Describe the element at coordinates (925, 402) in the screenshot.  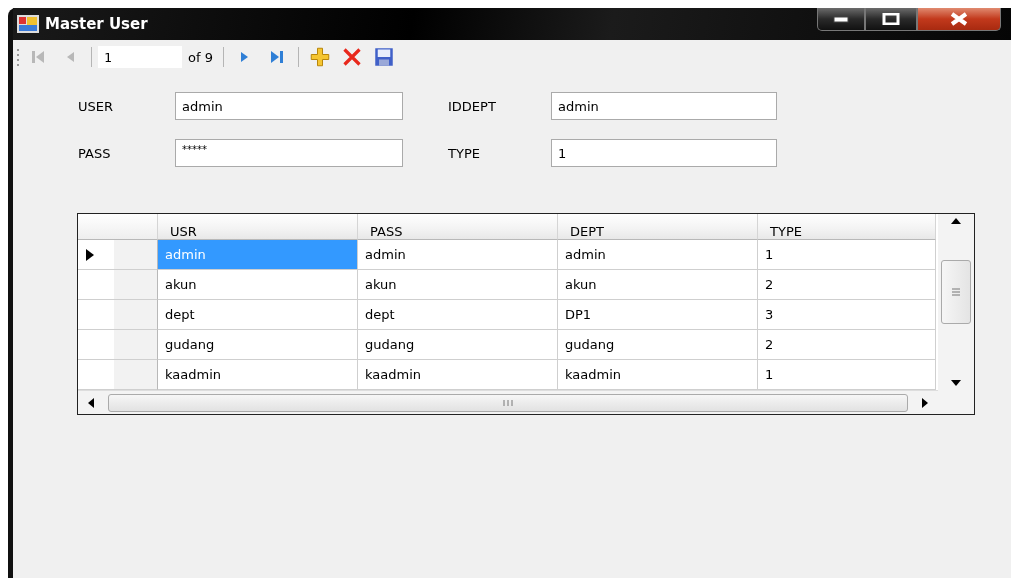
I see `scroll-right-icon` at that location.